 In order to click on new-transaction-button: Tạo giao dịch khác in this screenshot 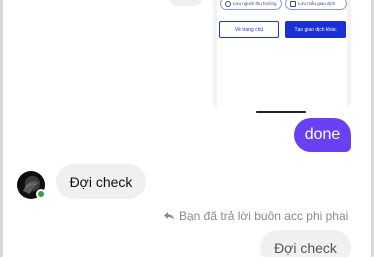, I will do `click(315, 29)`.